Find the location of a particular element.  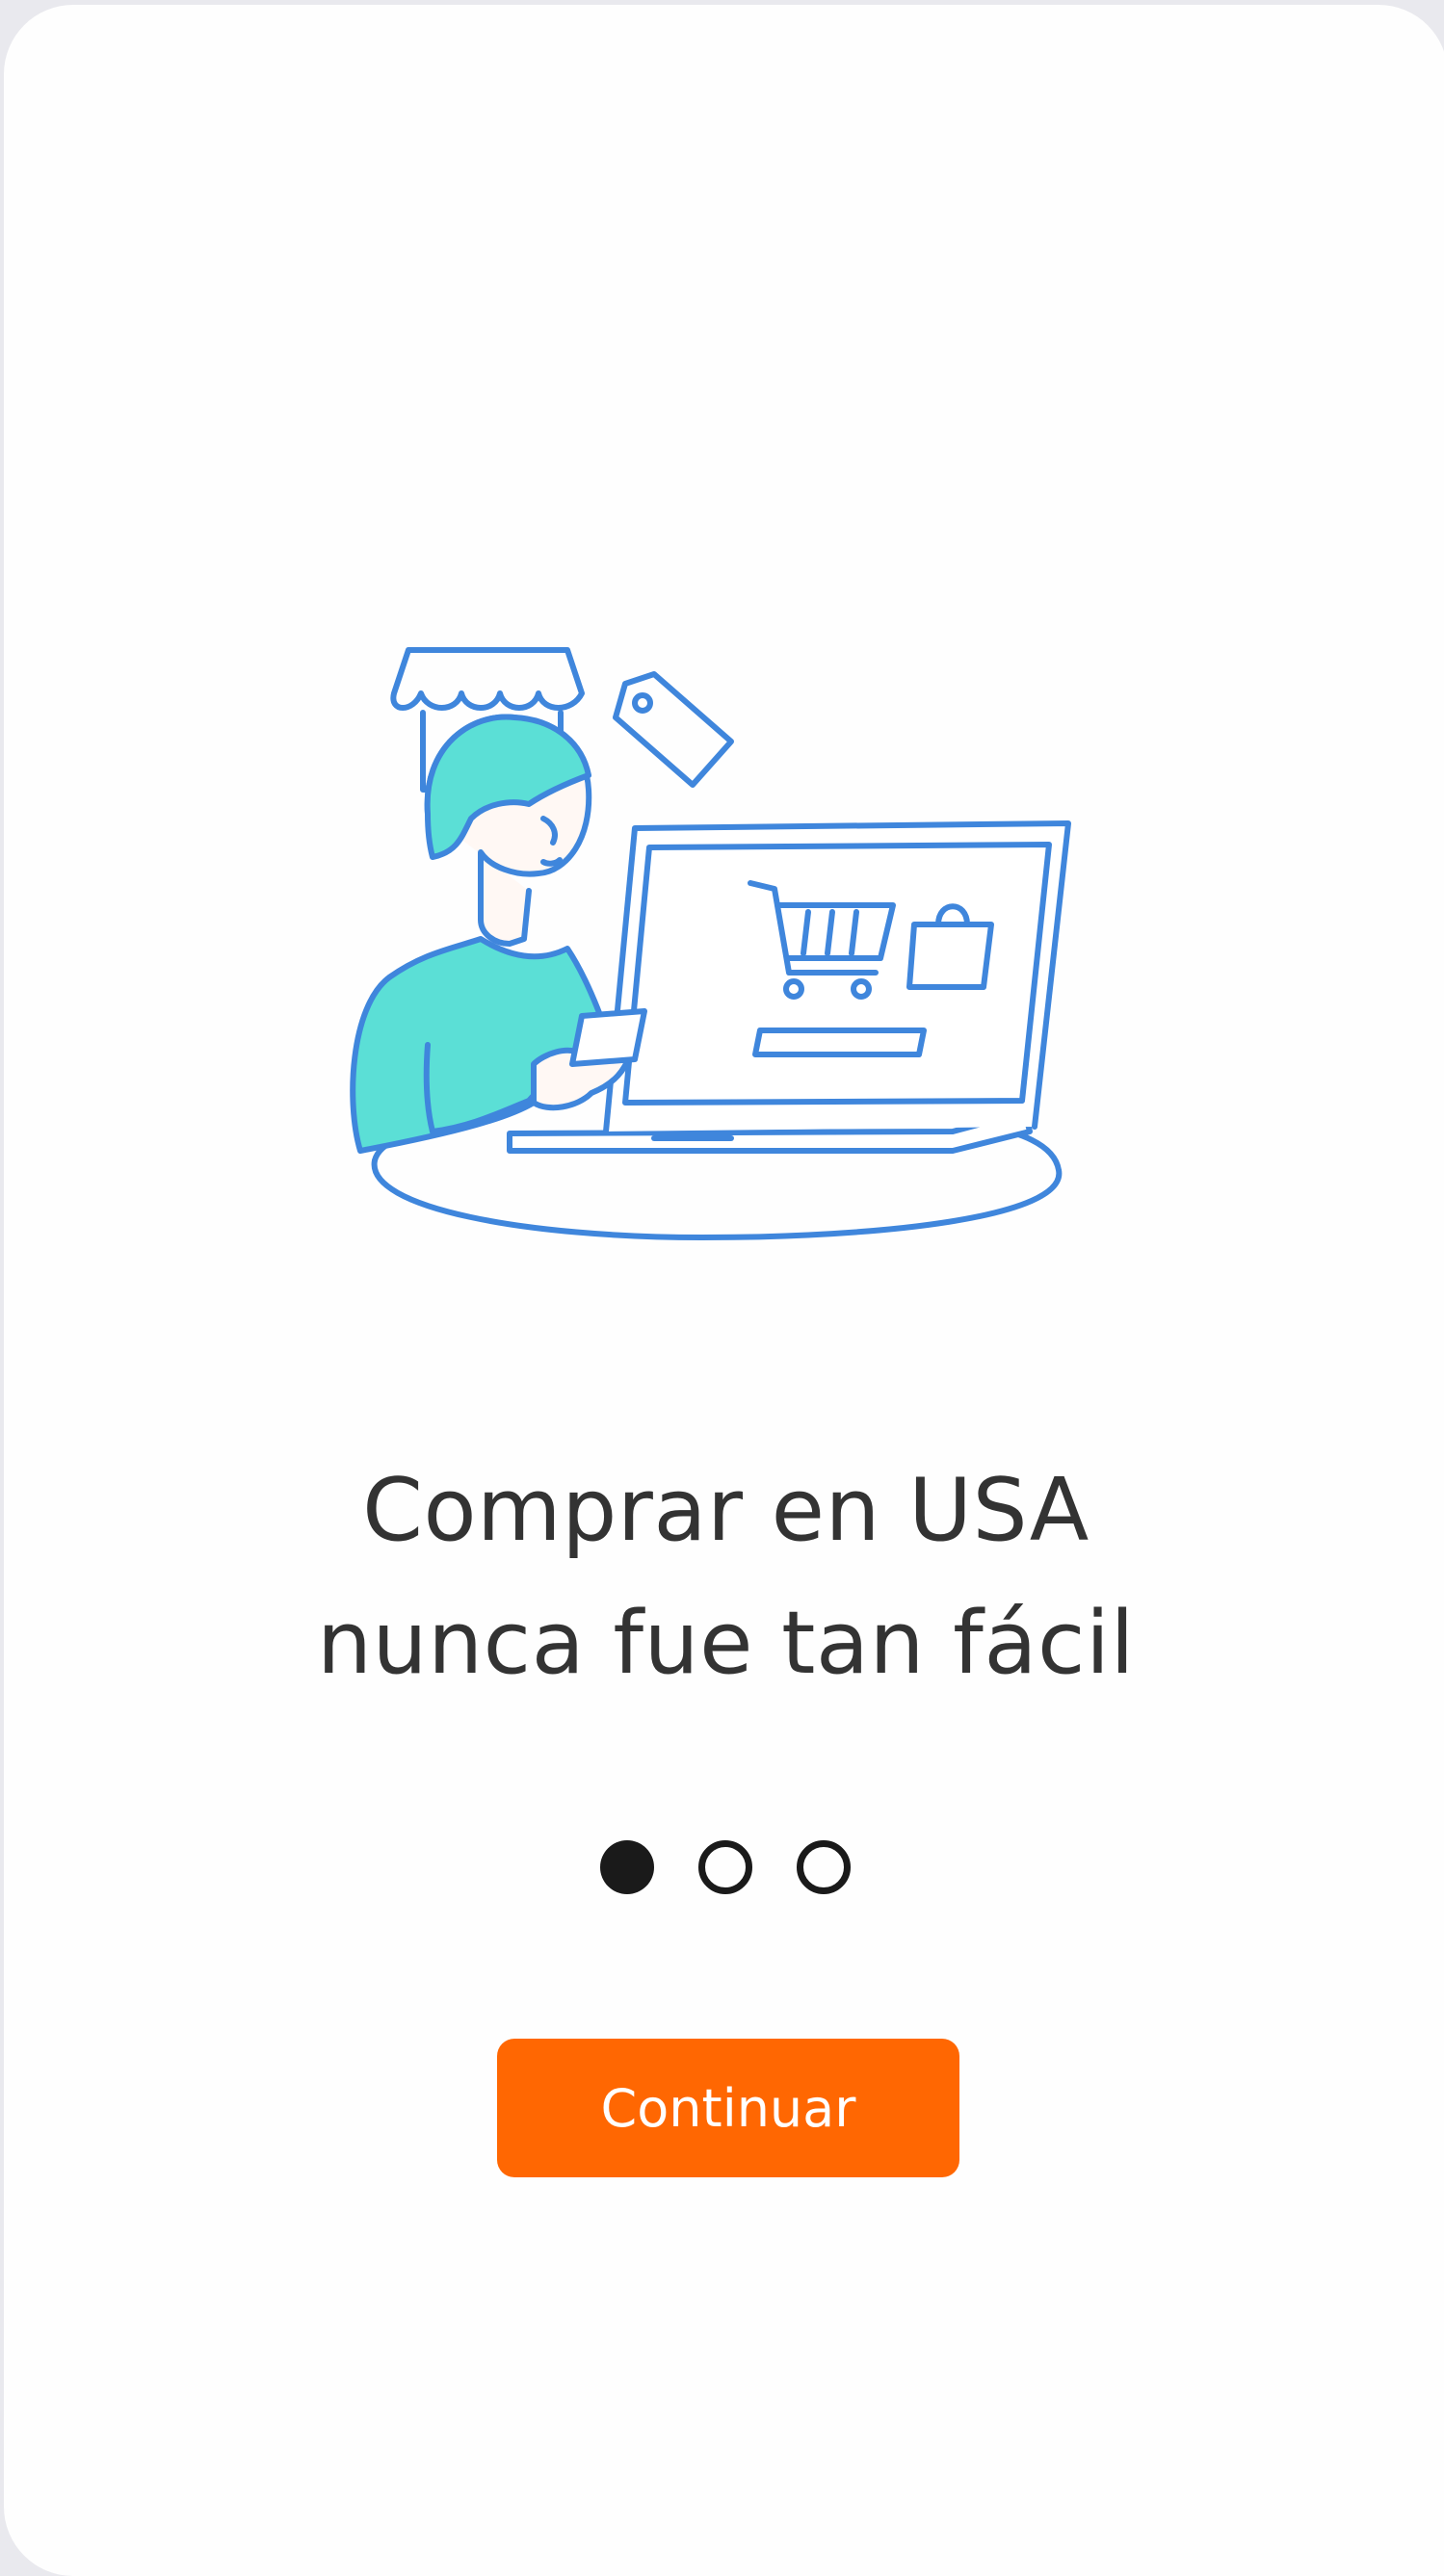

shopping-illustration is located at coordinates (710, 943).